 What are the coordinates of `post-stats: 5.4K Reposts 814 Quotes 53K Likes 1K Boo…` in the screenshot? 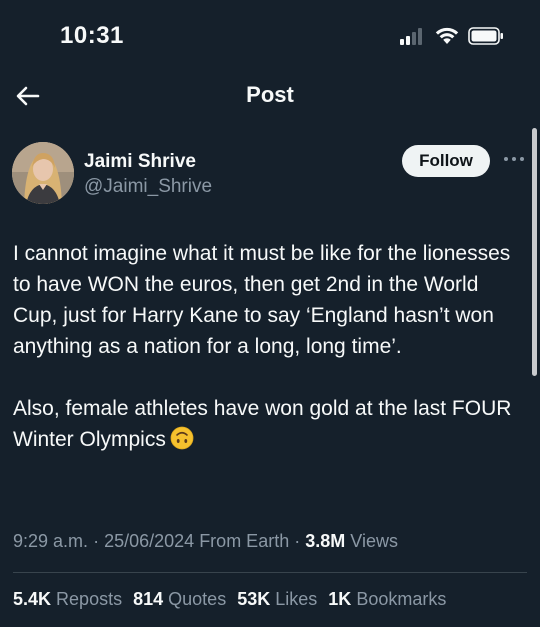 It's located at (229, 599).